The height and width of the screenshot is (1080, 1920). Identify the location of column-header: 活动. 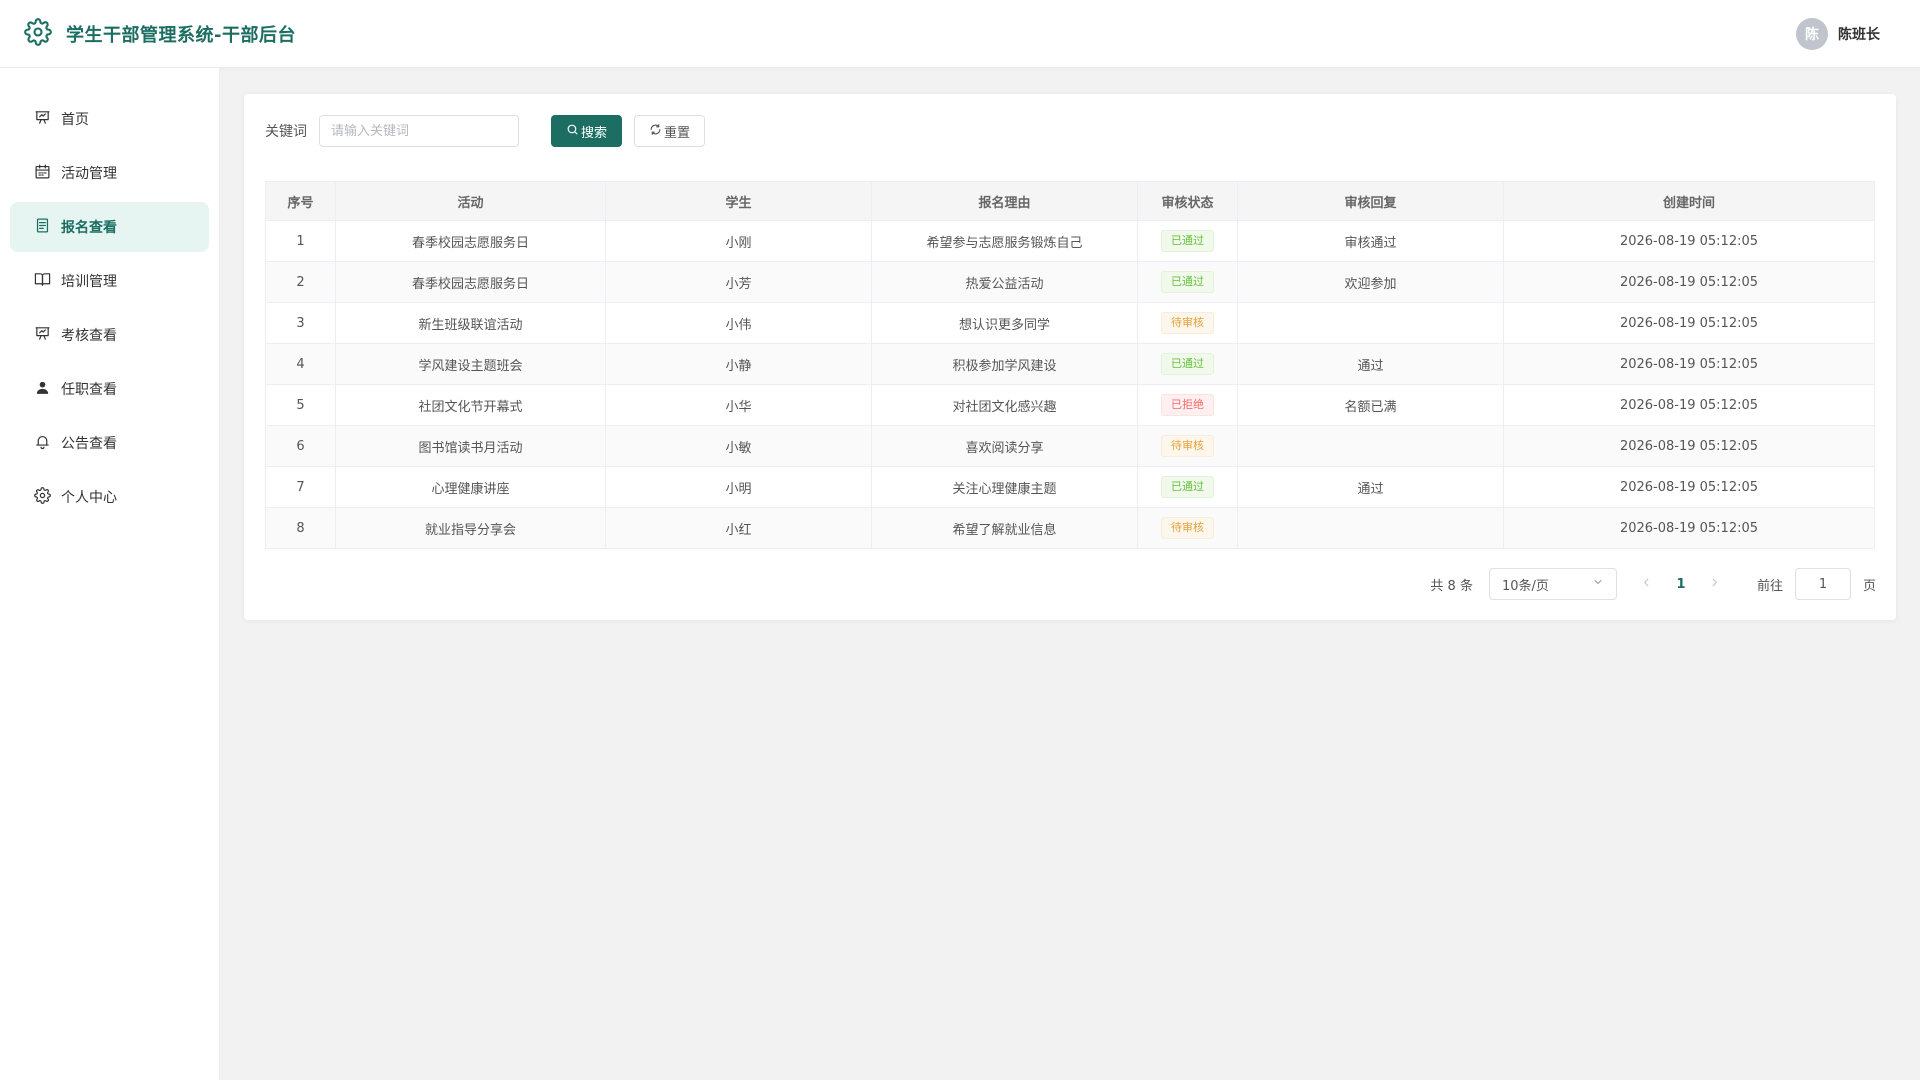
(470, 201).